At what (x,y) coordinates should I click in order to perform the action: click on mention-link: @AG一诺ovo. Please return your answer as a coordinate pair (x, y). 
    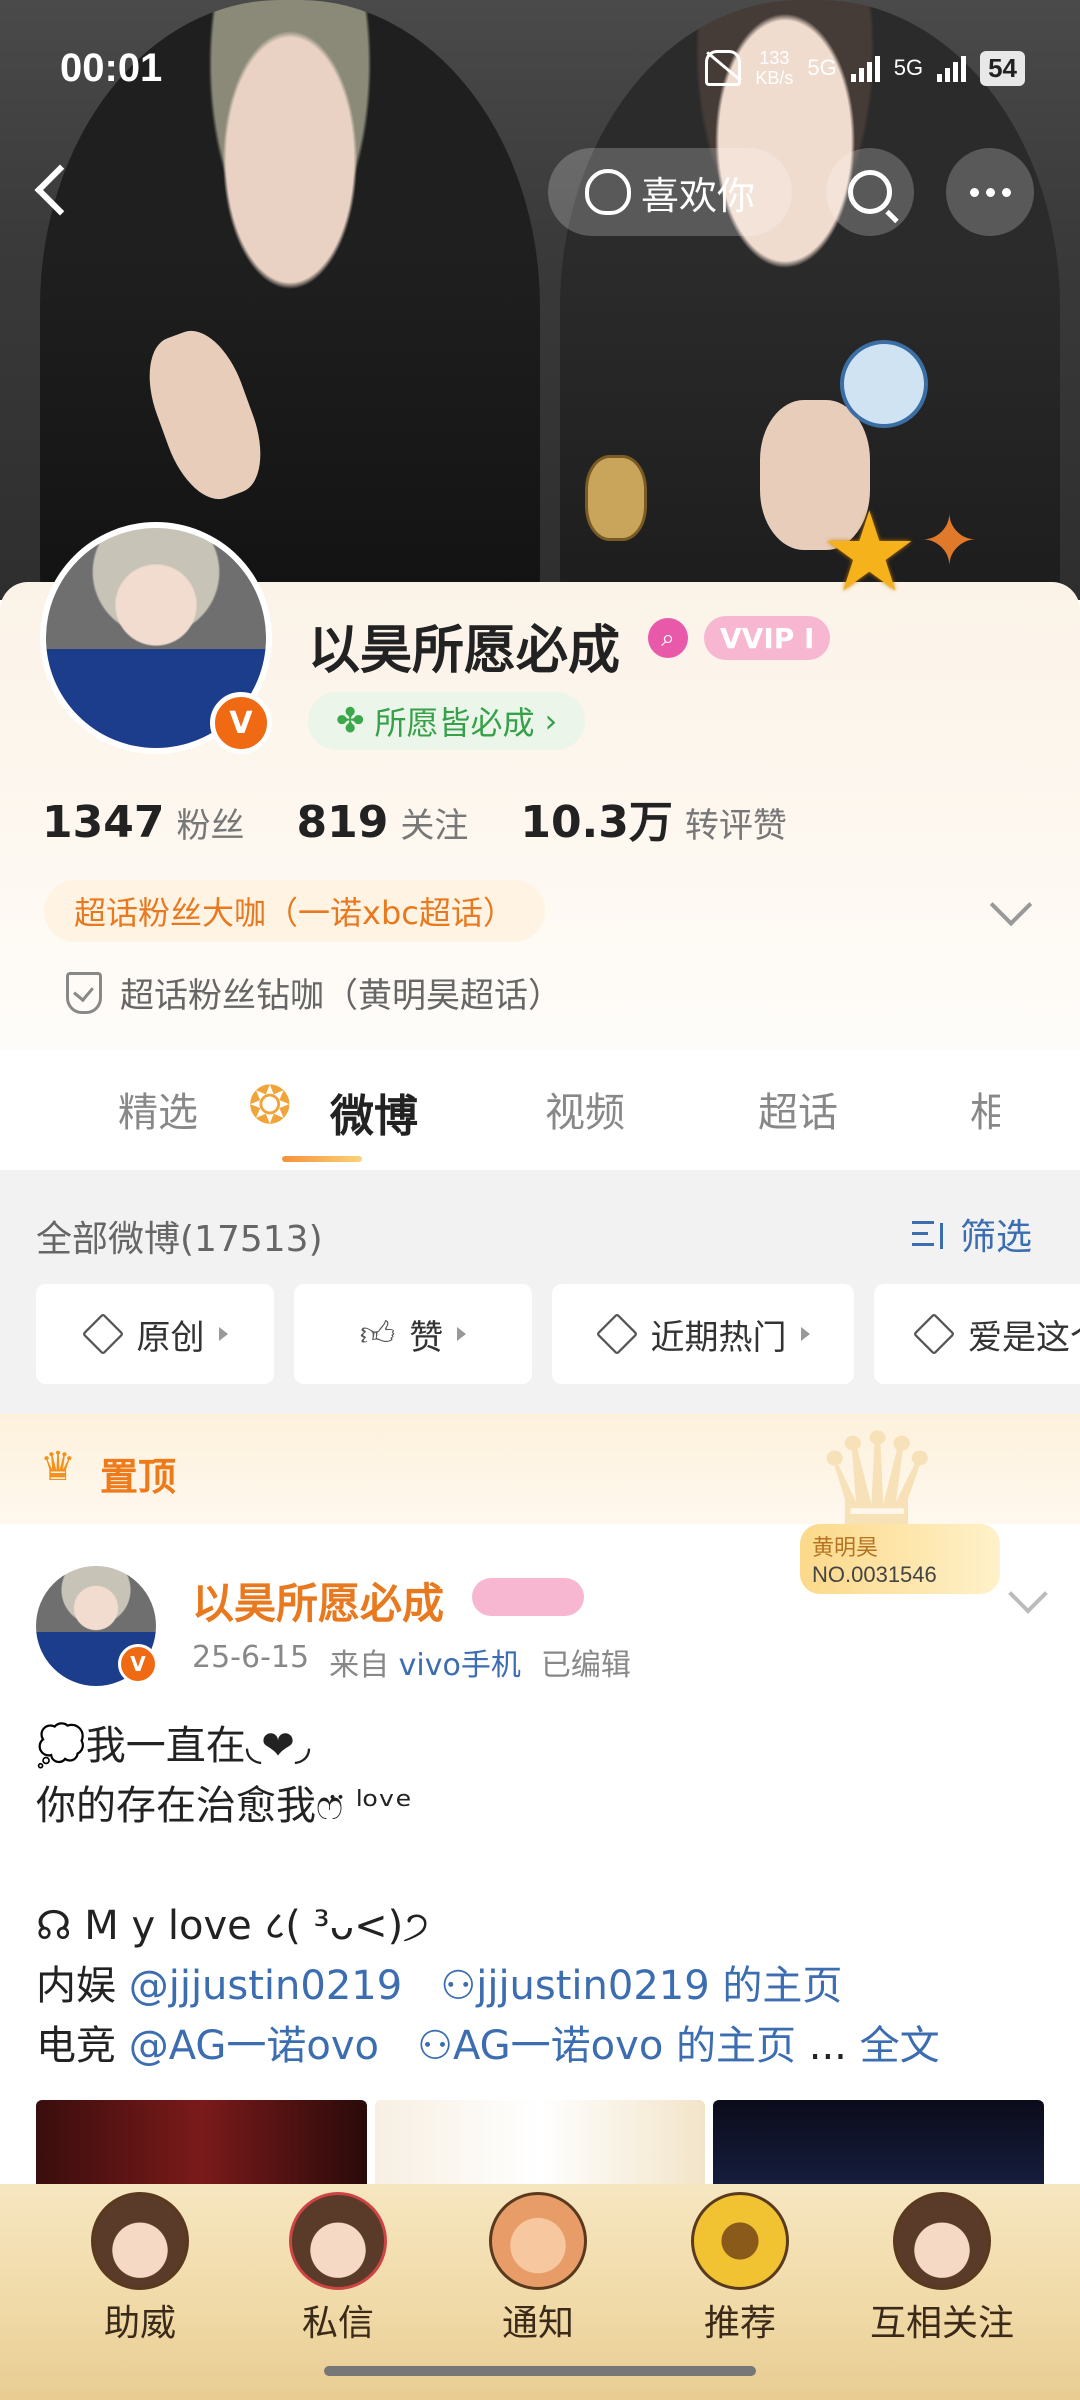
    Looking at the image, I should click on (254, 2046).